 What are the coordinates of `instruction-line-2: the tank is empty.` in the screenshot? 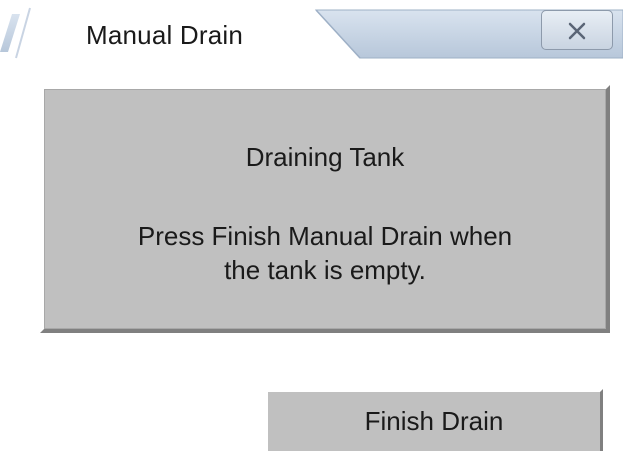 It's located at (325, 270).